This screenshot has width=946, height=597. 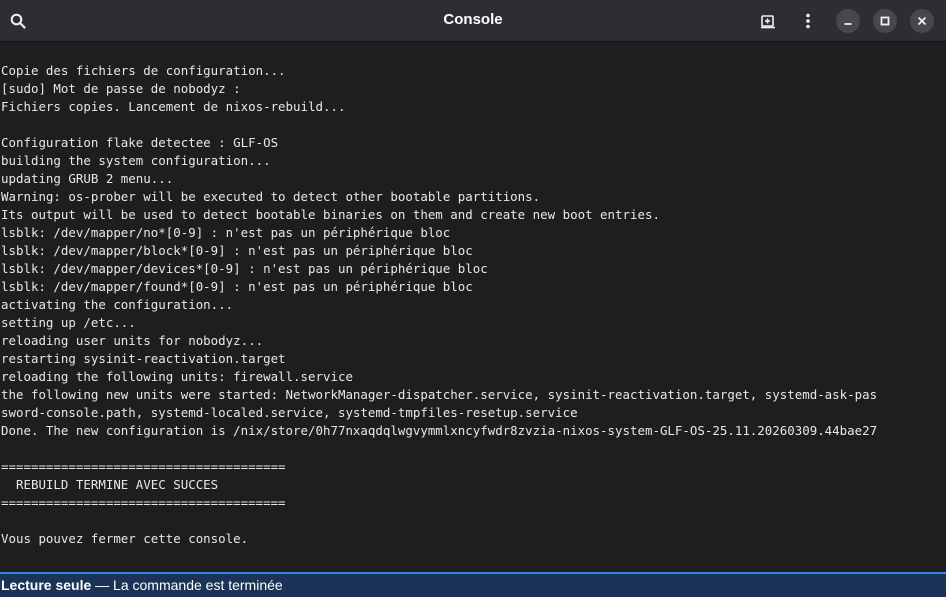 What do you see at coordinates (46, 585) in the screenshot?
I see `status-mode: Lecture seule` at bounding box center [46, 585].